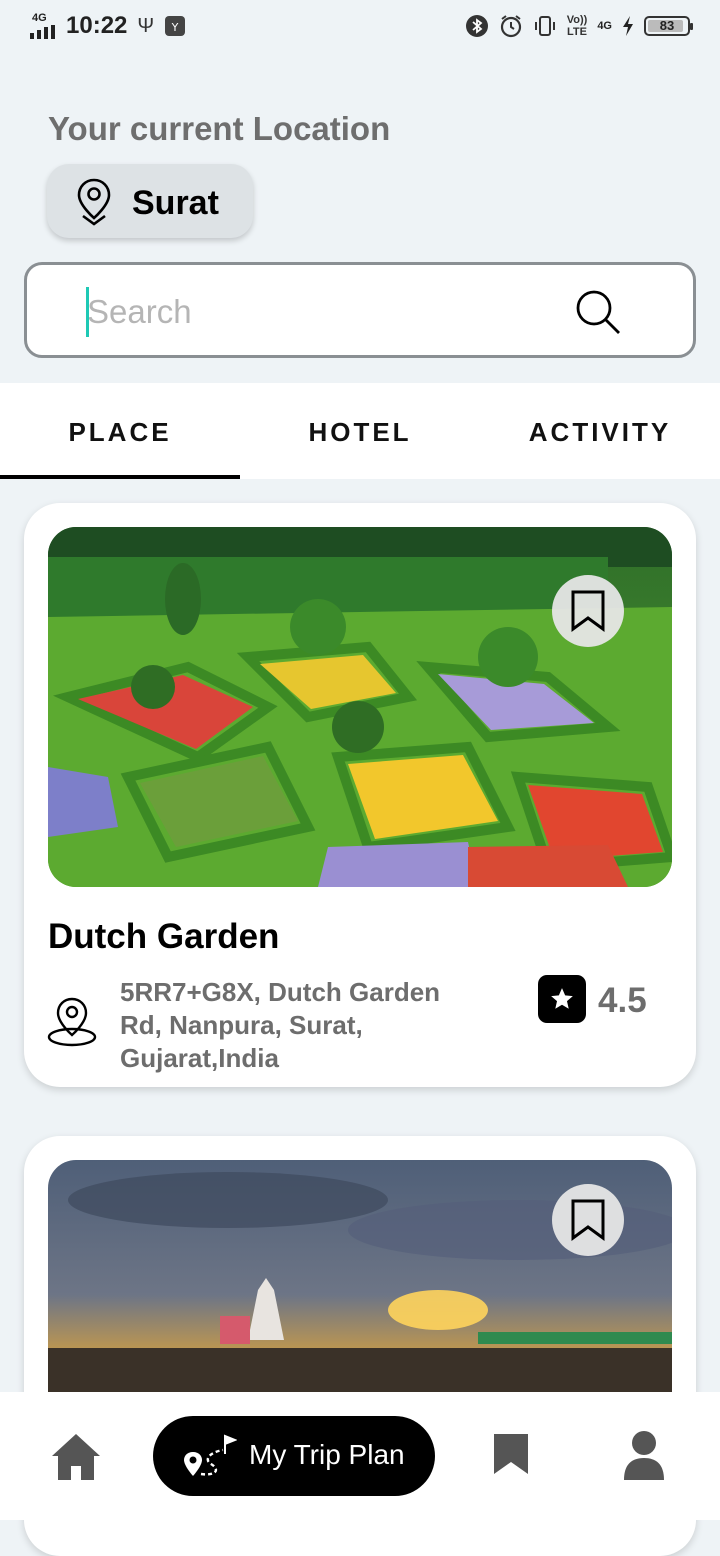 This screenshot has width=720, height=1556. I want to click on place-name: Dutch Garden, so click(164, 936).